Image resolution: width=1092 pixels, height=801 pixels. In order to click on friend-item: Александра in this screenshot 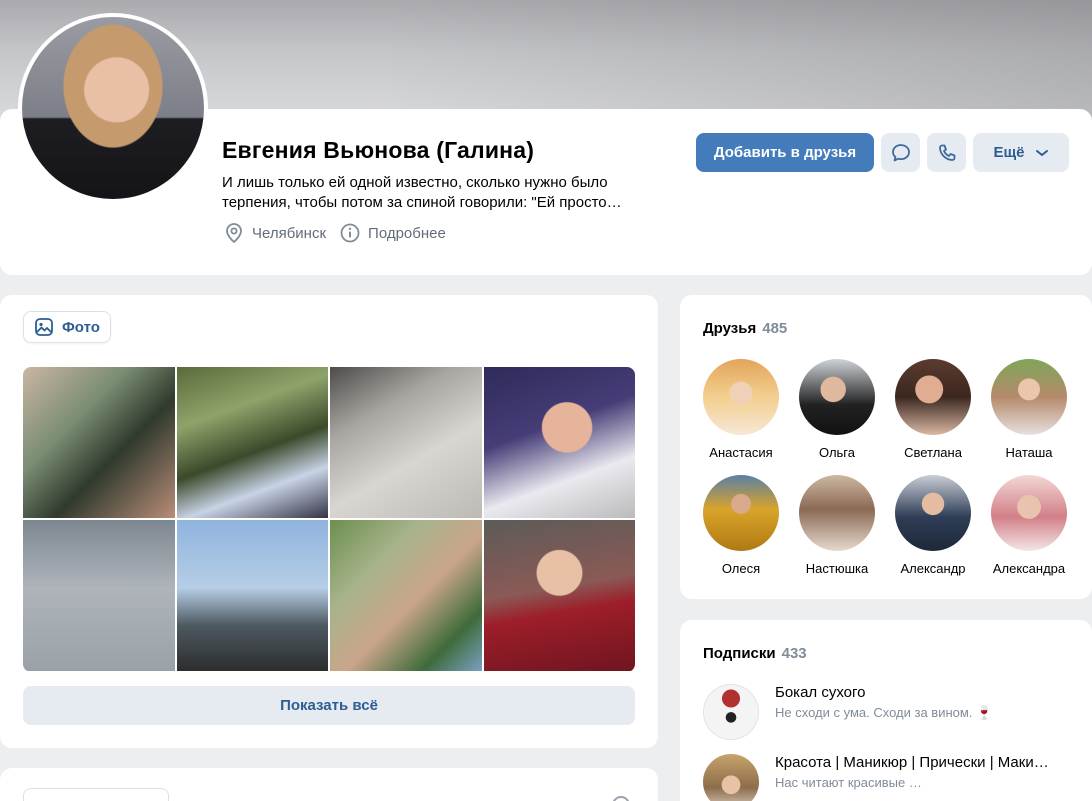, I will do `click(1029, 525)`.